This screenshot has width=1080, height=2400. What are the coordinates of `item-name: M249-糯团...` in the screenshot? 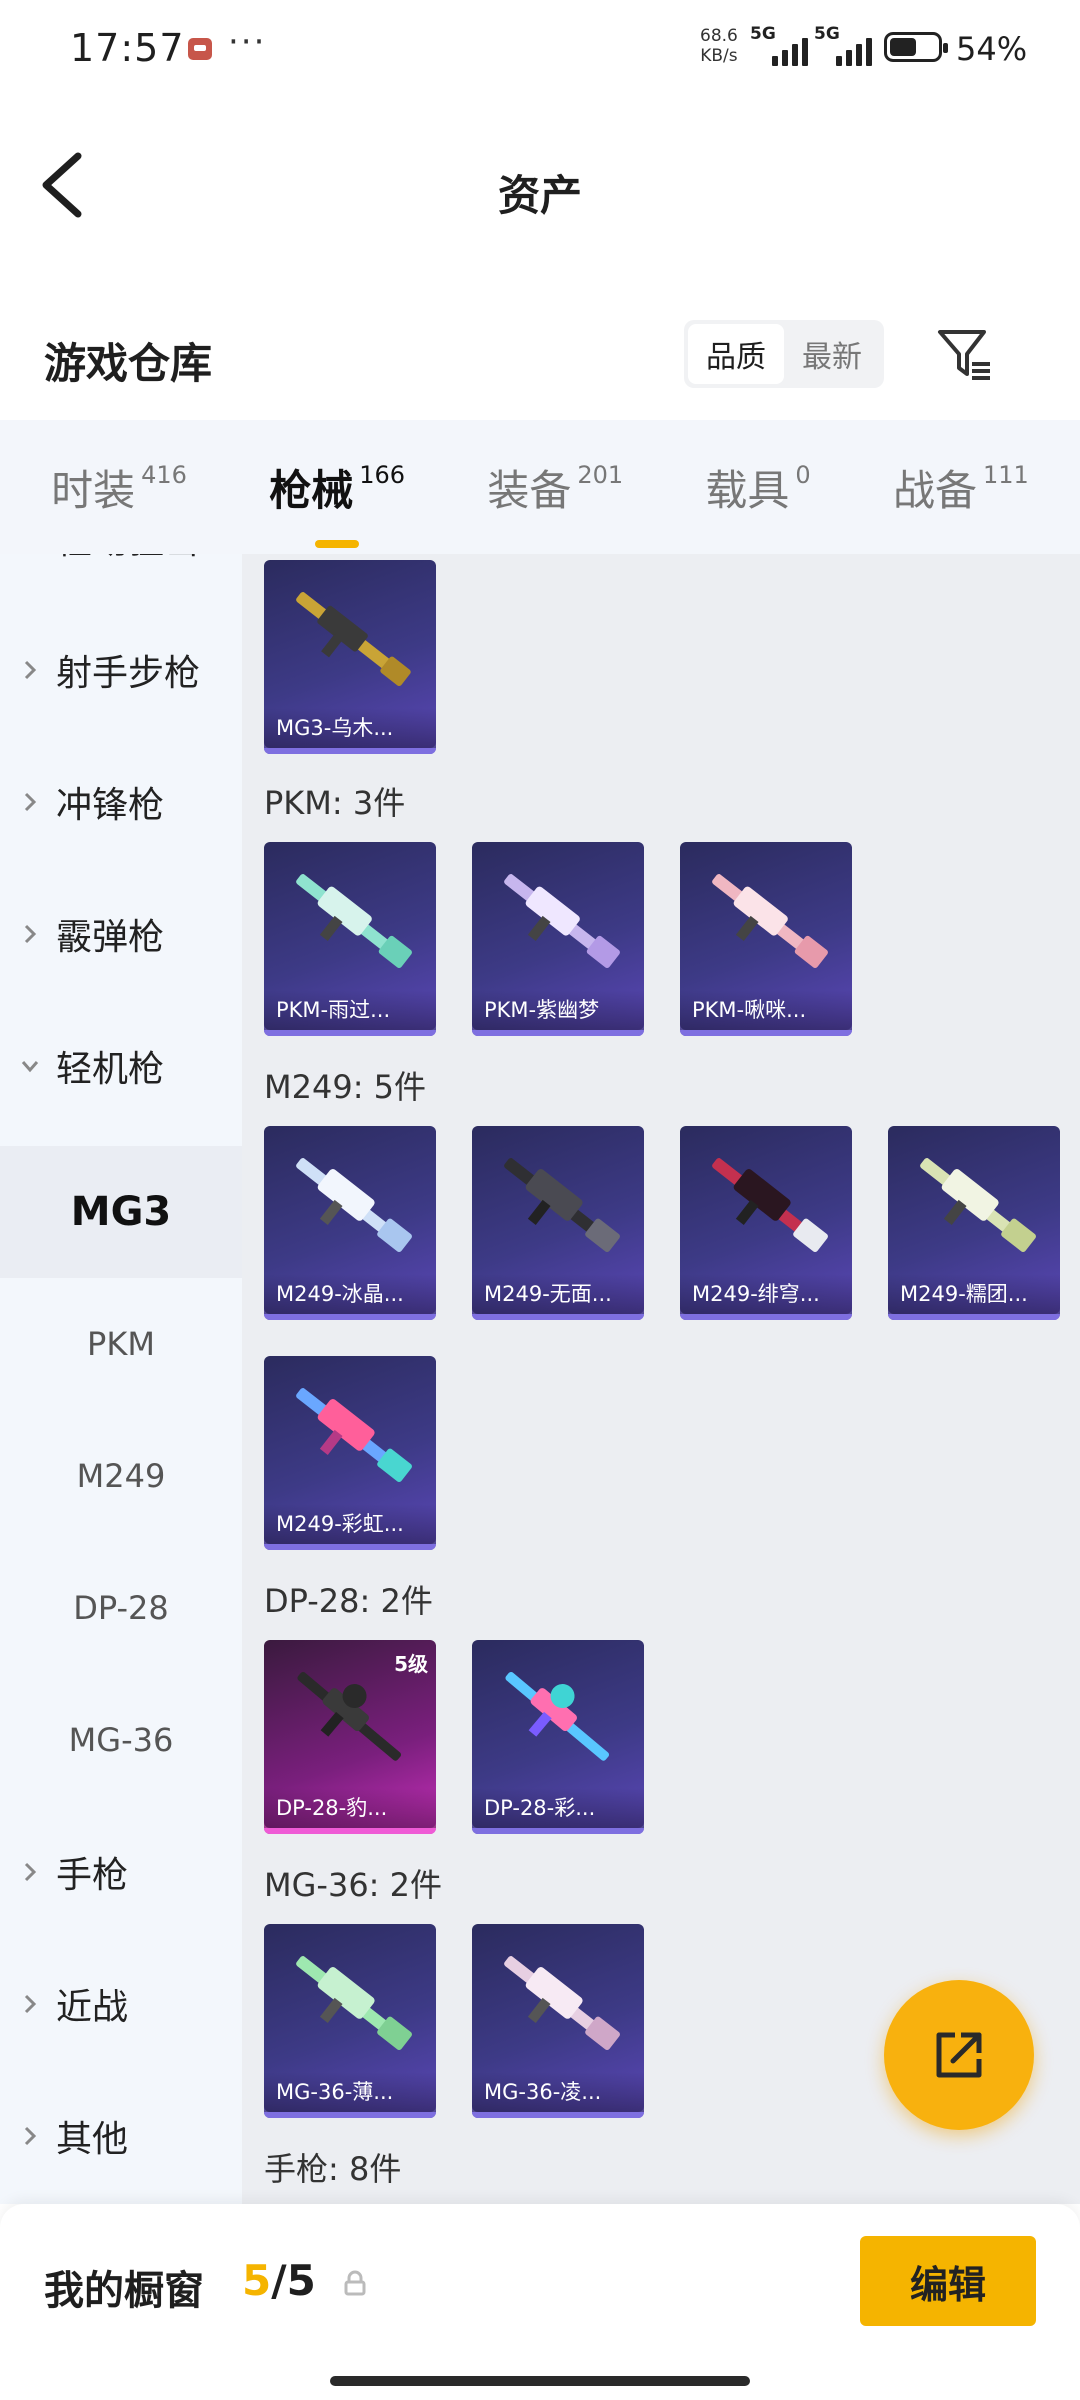 It's located at (974, 1294).